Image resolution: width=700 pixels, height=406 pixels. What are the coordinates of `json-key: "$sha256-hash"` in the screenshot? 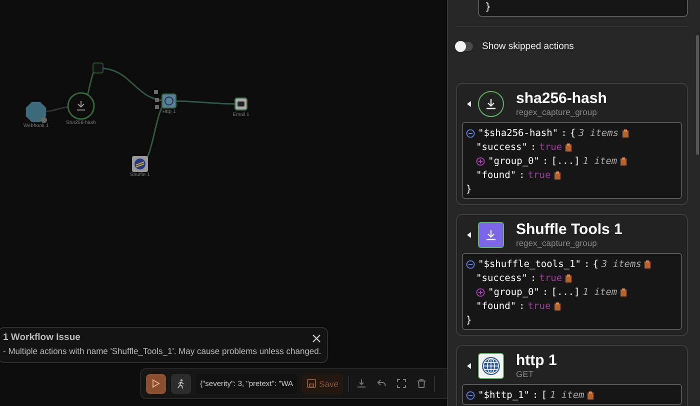 It's located at (518, 133).